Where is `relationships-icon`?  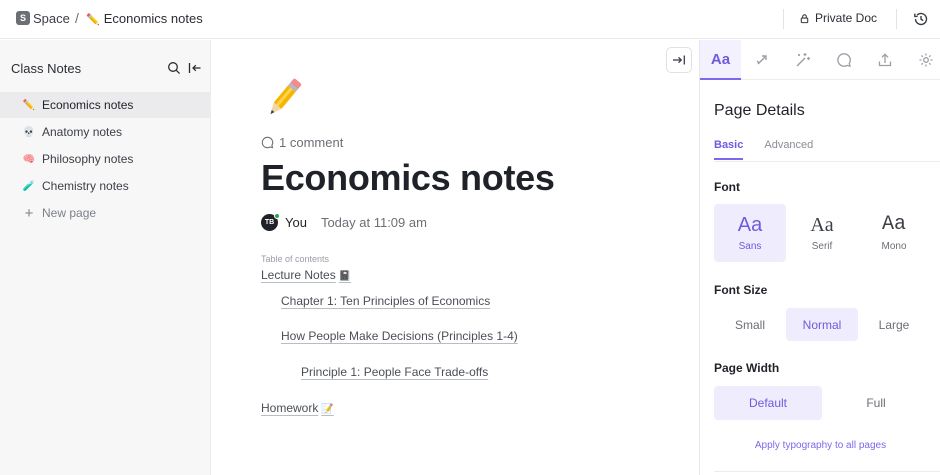
relationships-icon is located at coordinates (761, 60).